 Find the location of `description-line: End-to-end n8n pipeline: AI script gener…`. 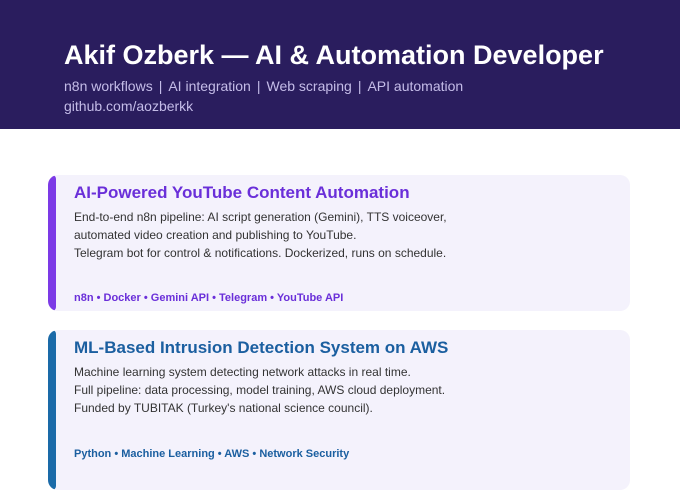

description-line: End-to-end n8n pipeline: AI script gener… is located at coordinates (260, 217).